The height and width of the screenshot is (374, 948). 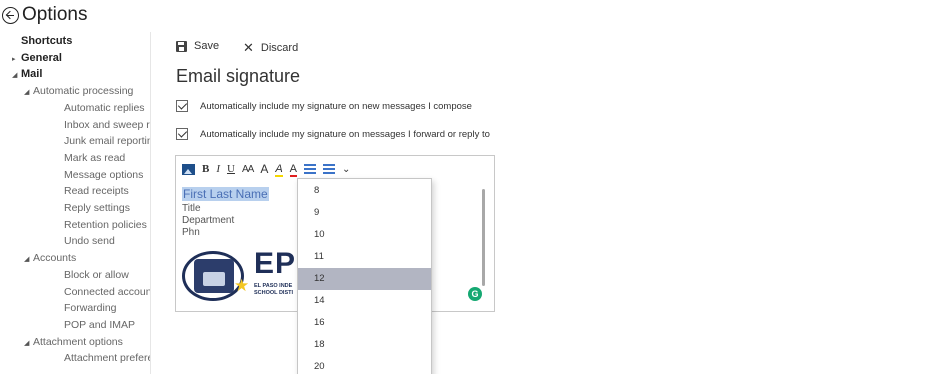 I want to click on sidebar-item-label: Undo send, so click(x=89, y=241).